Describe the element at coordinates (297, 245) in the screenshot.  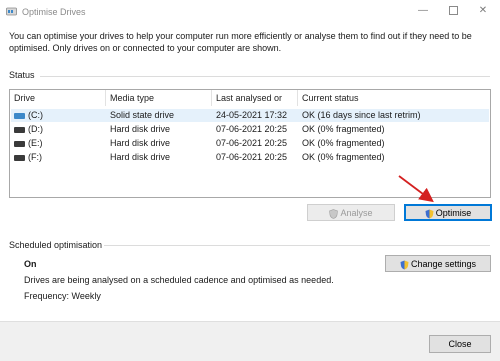
I see `scheduled-divider` at that location.